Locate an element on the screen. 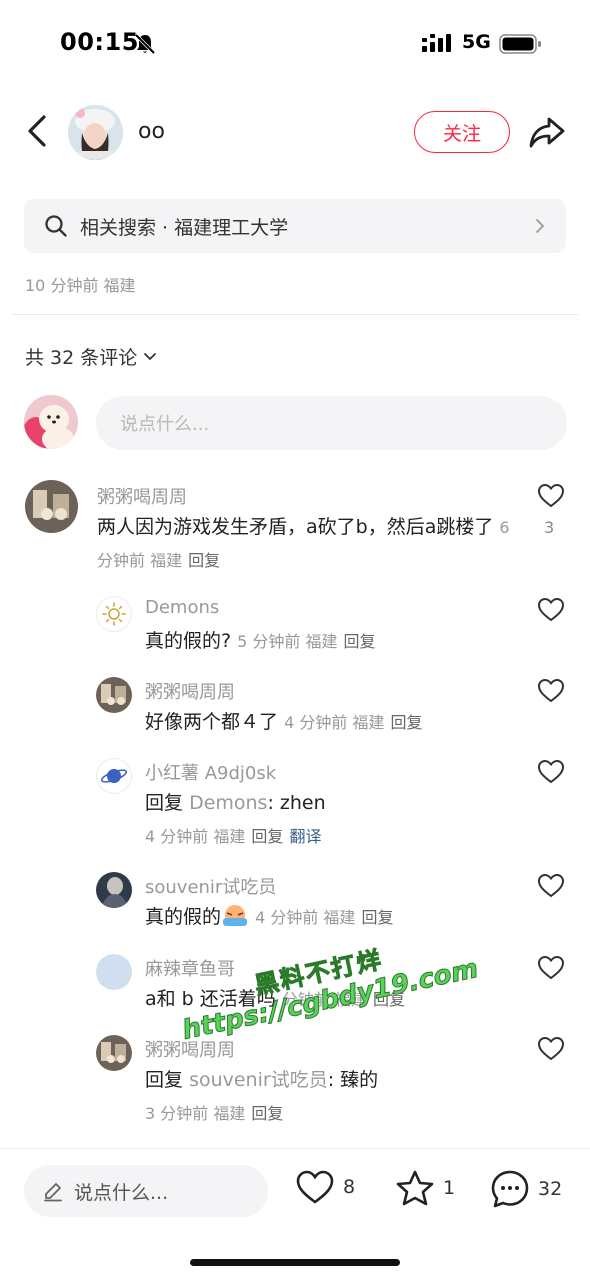 This screenshot has width=590, height=1280. sun-icon is located at coordinates (114, 614).